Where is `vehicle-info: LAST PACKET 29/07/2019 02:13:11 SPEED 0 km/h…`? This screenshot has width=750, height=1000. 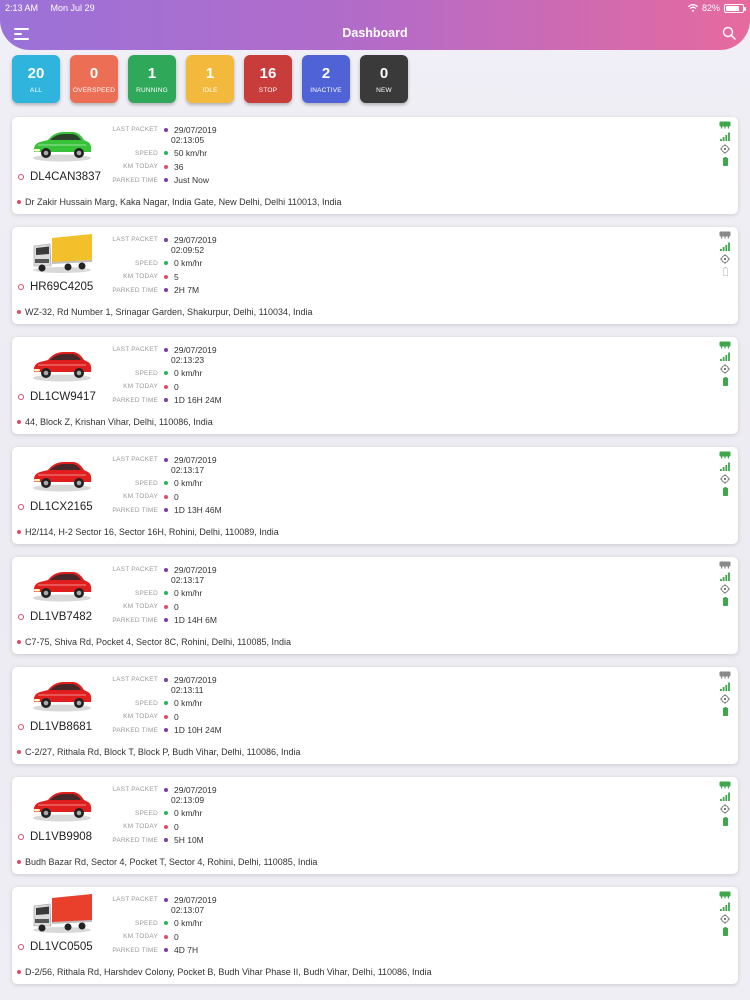
vehicle-info: LAST PACKET 29/07/2019 02:13:11 SPEED 0 km/h… is located at coordinates (162, 705).